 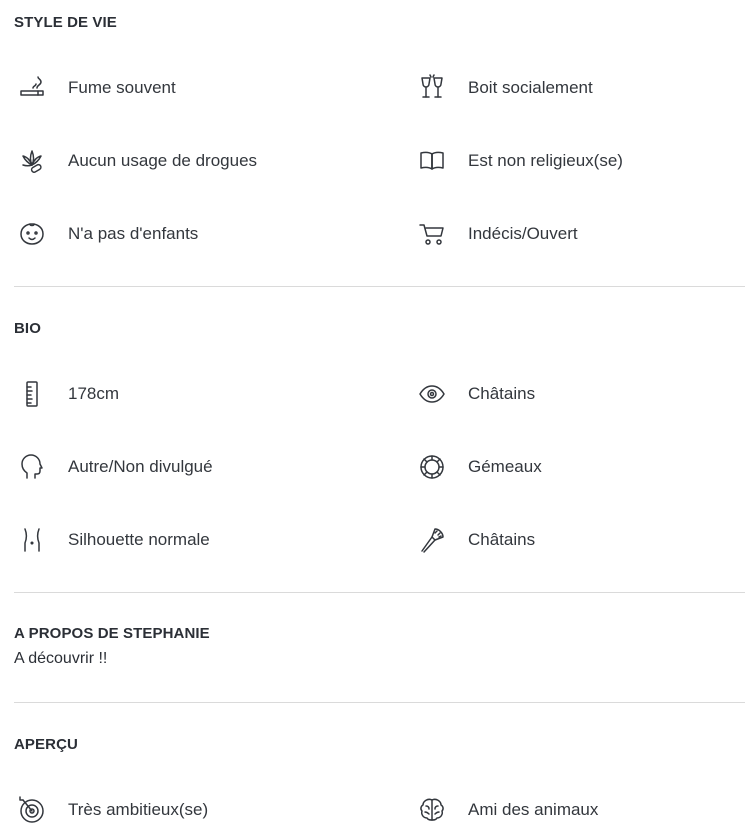 I want to click on overview-title: APERÇU, so click(x=46, y=744).